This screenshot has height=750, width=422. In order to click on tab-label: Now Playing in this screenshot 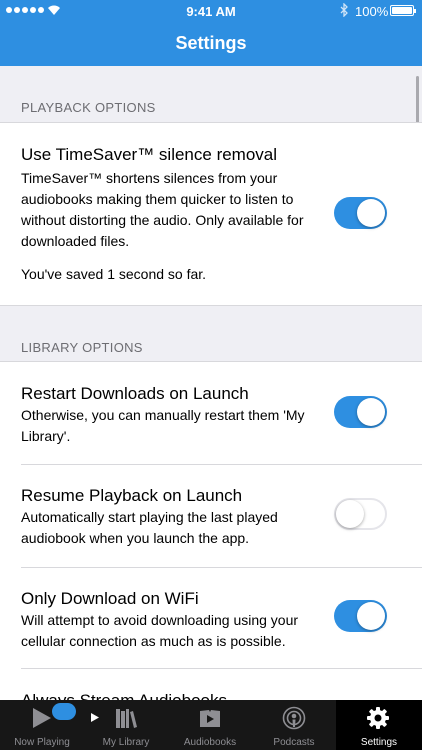, I will do `click(42, 742)`.